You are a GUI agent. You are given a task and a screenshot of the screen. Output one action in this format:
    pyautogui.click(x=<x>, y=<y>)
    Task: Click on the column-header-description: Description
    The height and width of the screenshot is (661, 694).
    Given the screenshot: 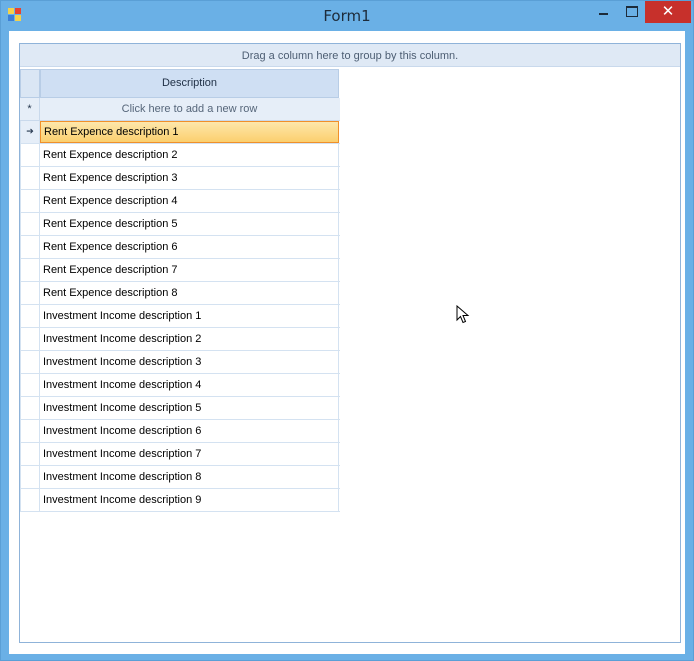 What is the action you would take?
    pyautogui.click(x=189, y=83)
    